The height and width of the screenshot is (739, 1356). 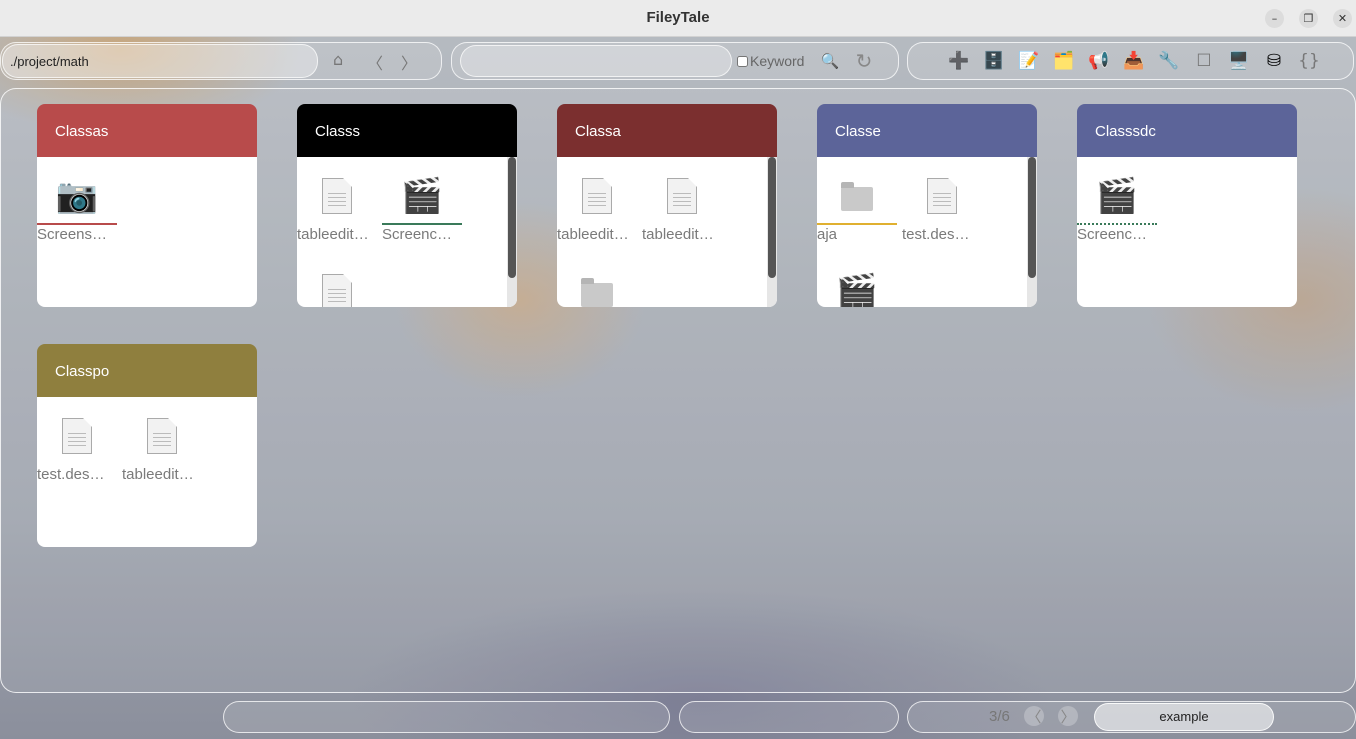 I want to click on refresh-icon: ↻, so click(x=864, y=61).